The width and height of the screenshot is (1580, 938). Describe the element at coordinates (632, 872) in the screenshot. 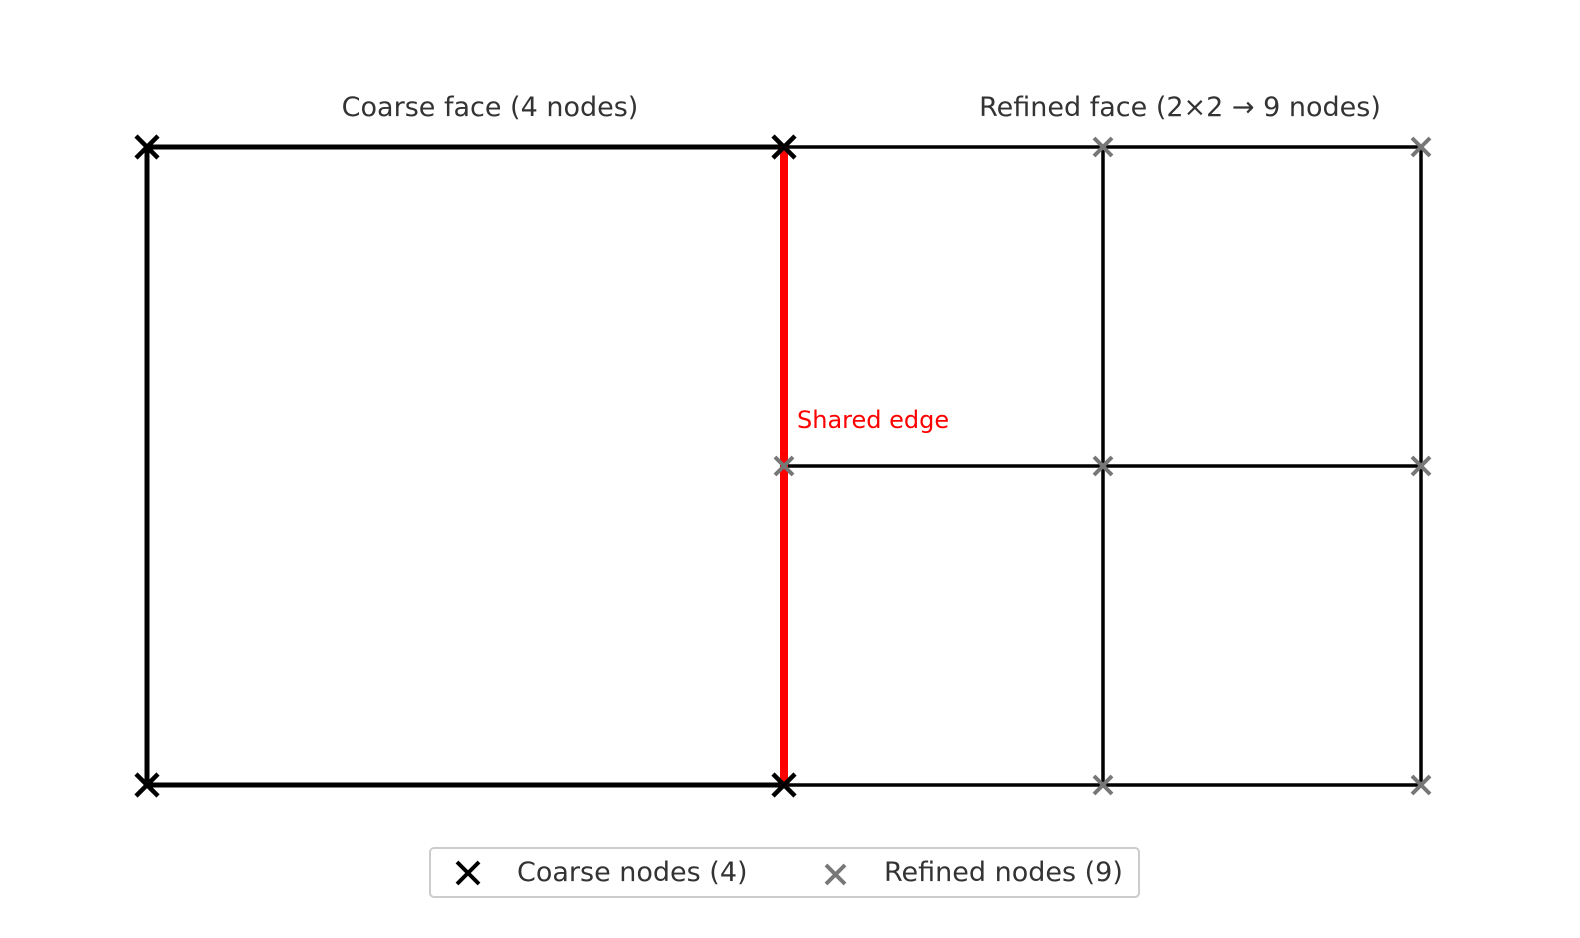

I see `legend-coarse-label: Coarse nodes (4)` at that location.